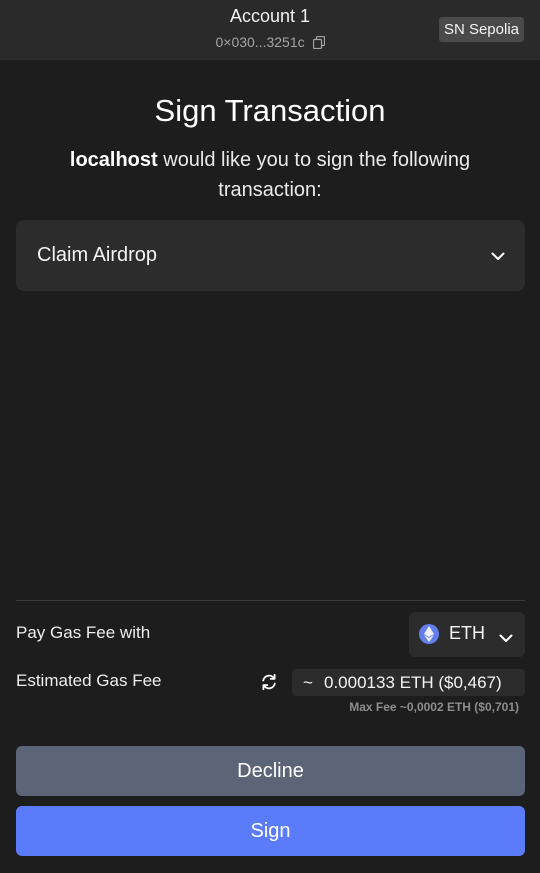 This screenshot has width=540, height=873. What do you see at coordinates (318, 43) in the screenshot?
I see `copy-icon` at bounding box center [318, 43].